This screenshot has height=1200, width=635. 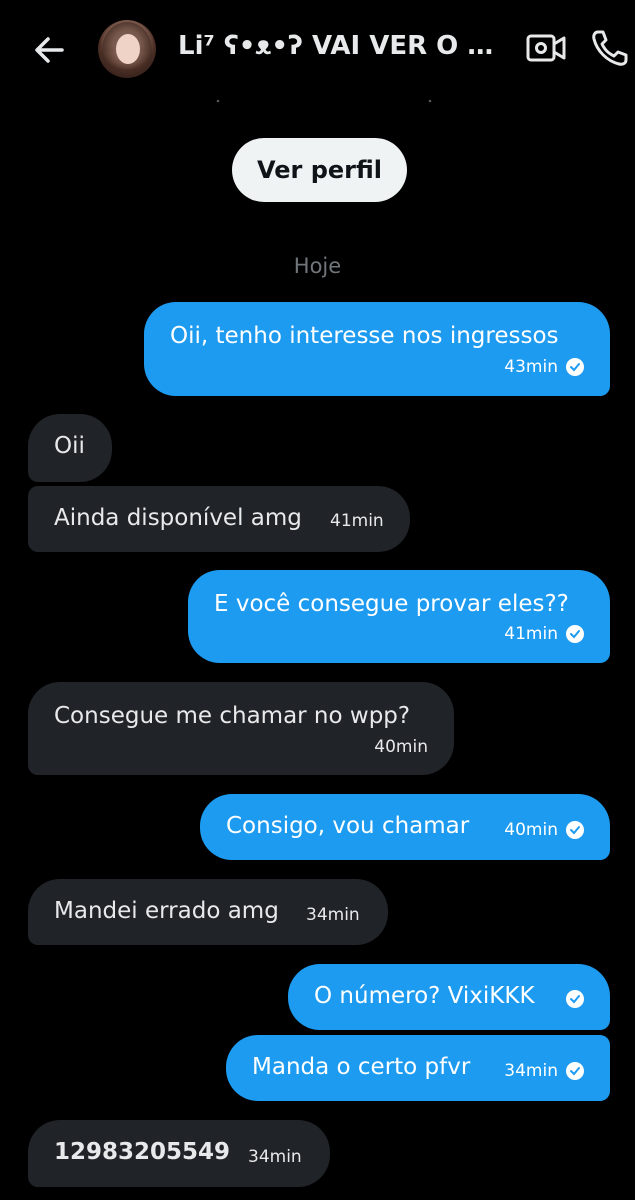 What do you see at coordinates (178, 518) in the screenshot?
I see `message-text: Ainda disponível amg` at bounding box center [178, 518].